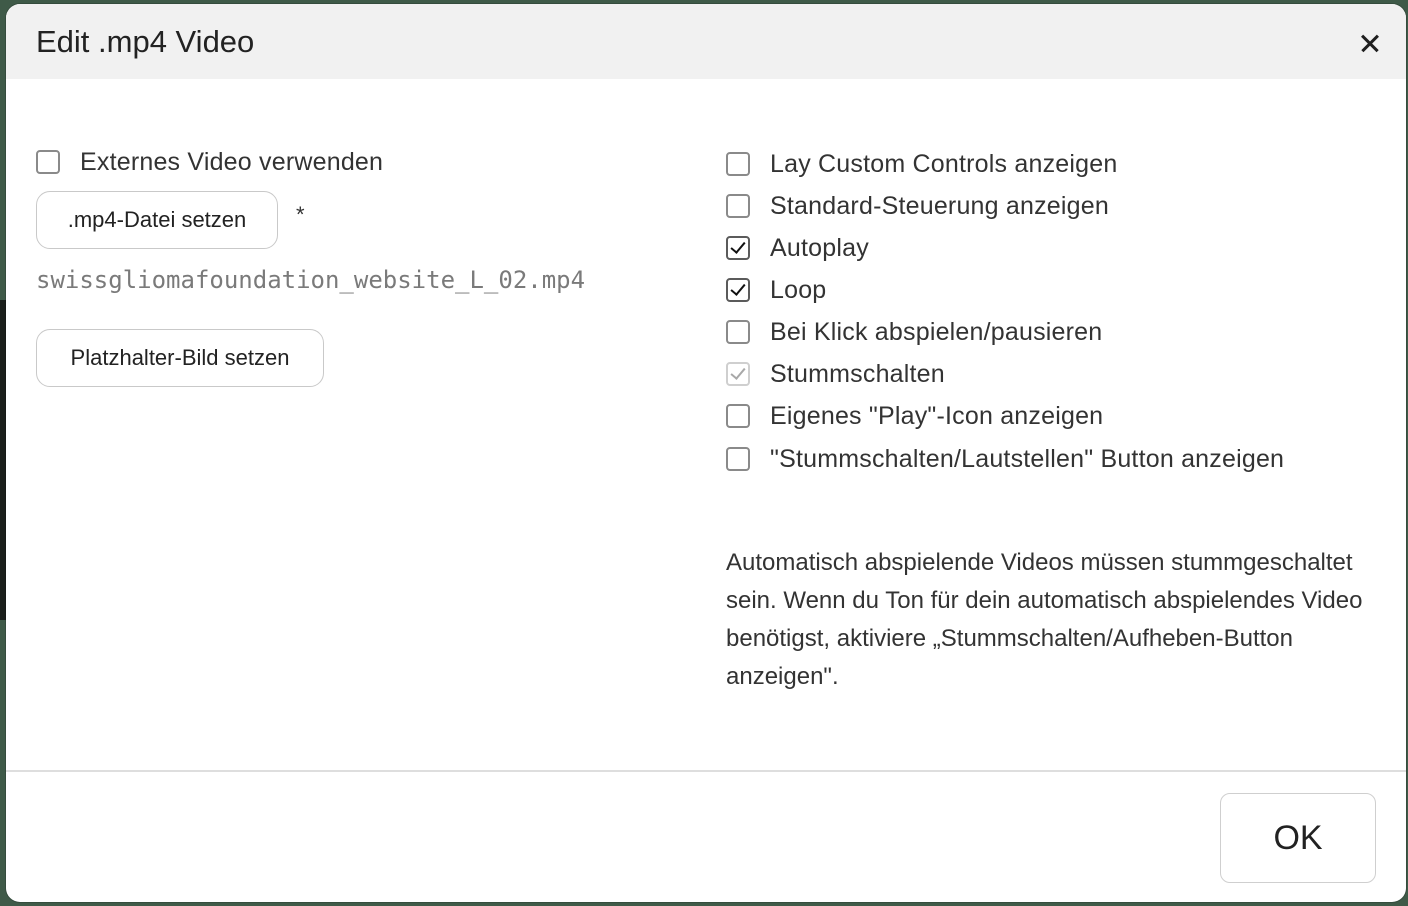  Describe the element at coordinates (738, 164) in the screenshot. I see `checkbox-lay-custom-controls` at that location.